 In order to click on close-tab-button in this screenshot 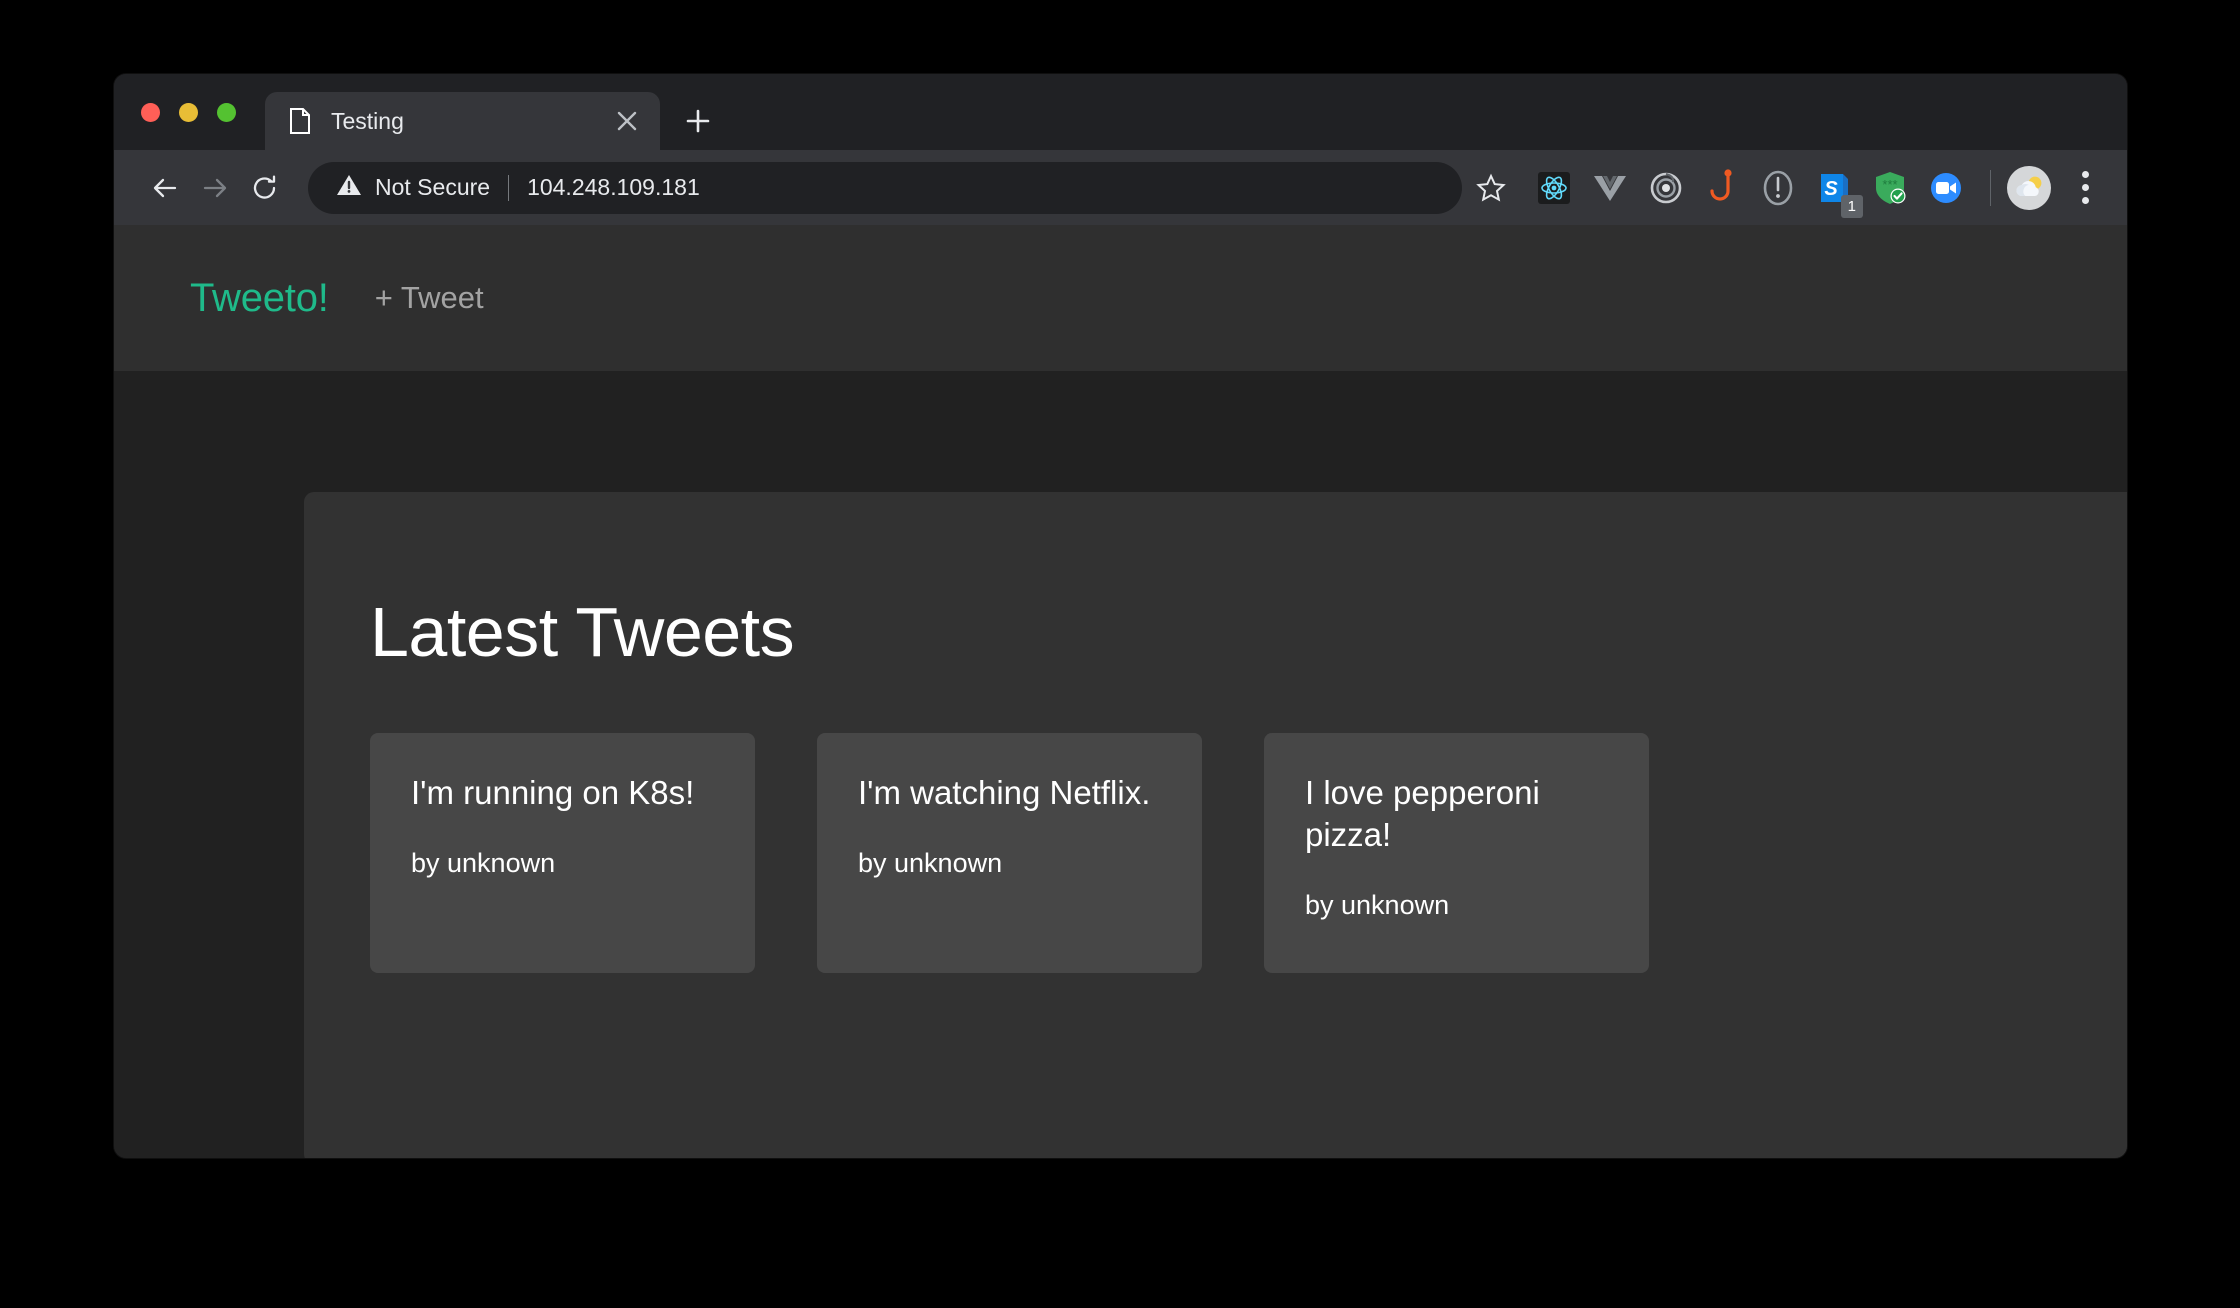, I will do `click(627, 121)`.